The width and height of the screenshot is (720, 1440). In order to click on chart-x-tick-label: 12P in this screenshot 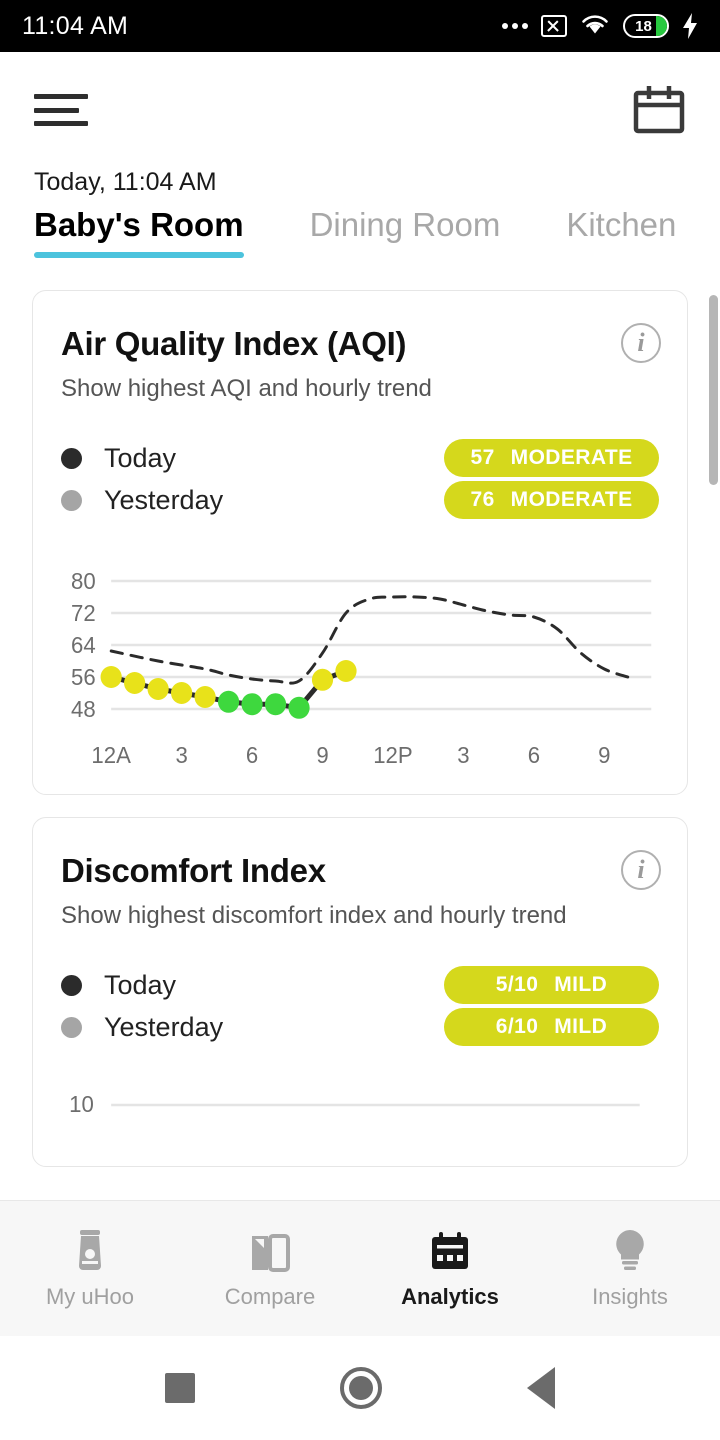, I will do `click(392, 755)`.